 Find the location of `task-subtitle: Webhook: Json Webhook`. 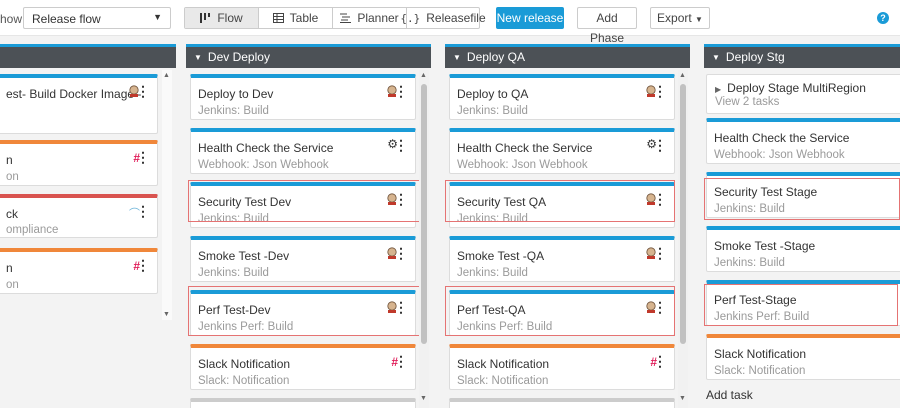

task-subtitle: Webhook: Json Webhook is located at coordinates (263, 165).